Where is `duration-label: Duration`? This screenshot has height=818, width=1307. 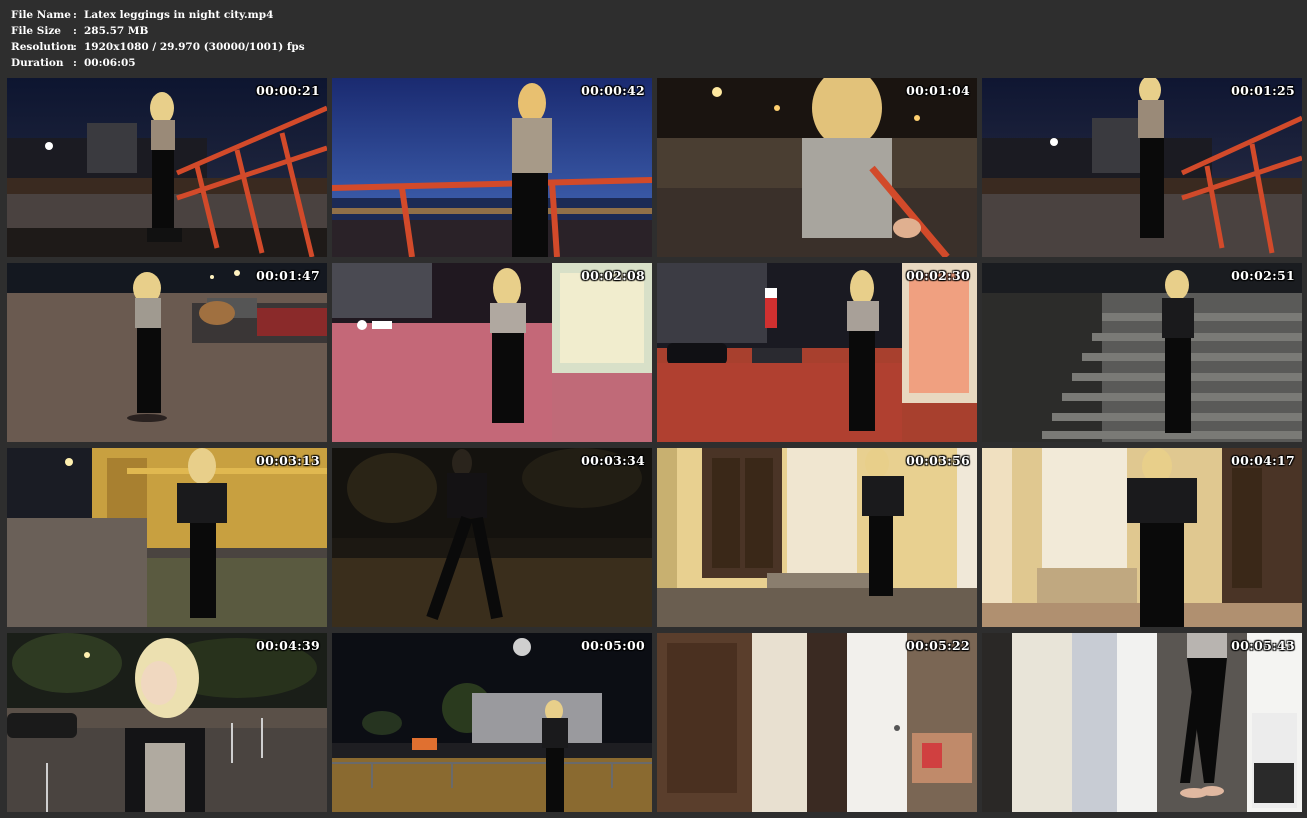
duration-label: Duration is located at coordinates (37, 63).